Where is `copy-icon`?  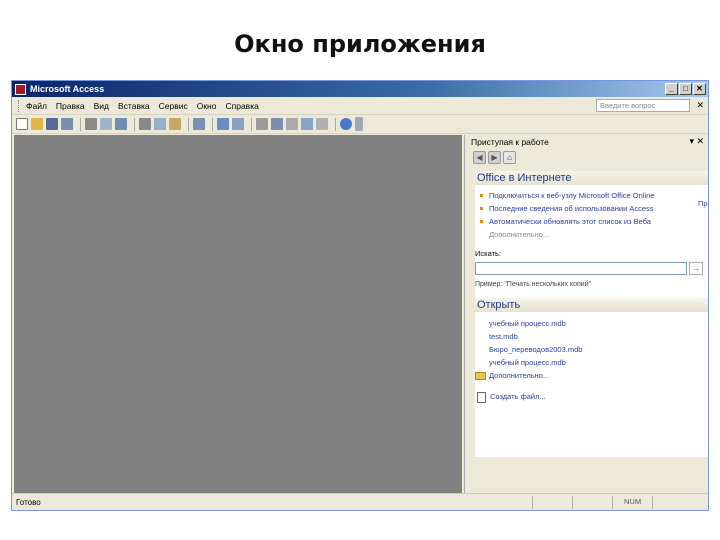 copy-icon is located at coordinates (160, 124).